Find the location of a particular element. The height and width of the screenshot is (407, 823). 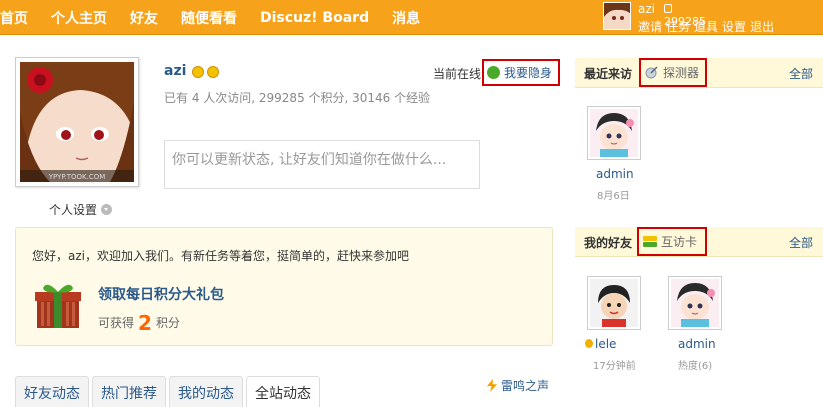

tab-my-feed: 我的动态 is located at coordinates (206, 391).